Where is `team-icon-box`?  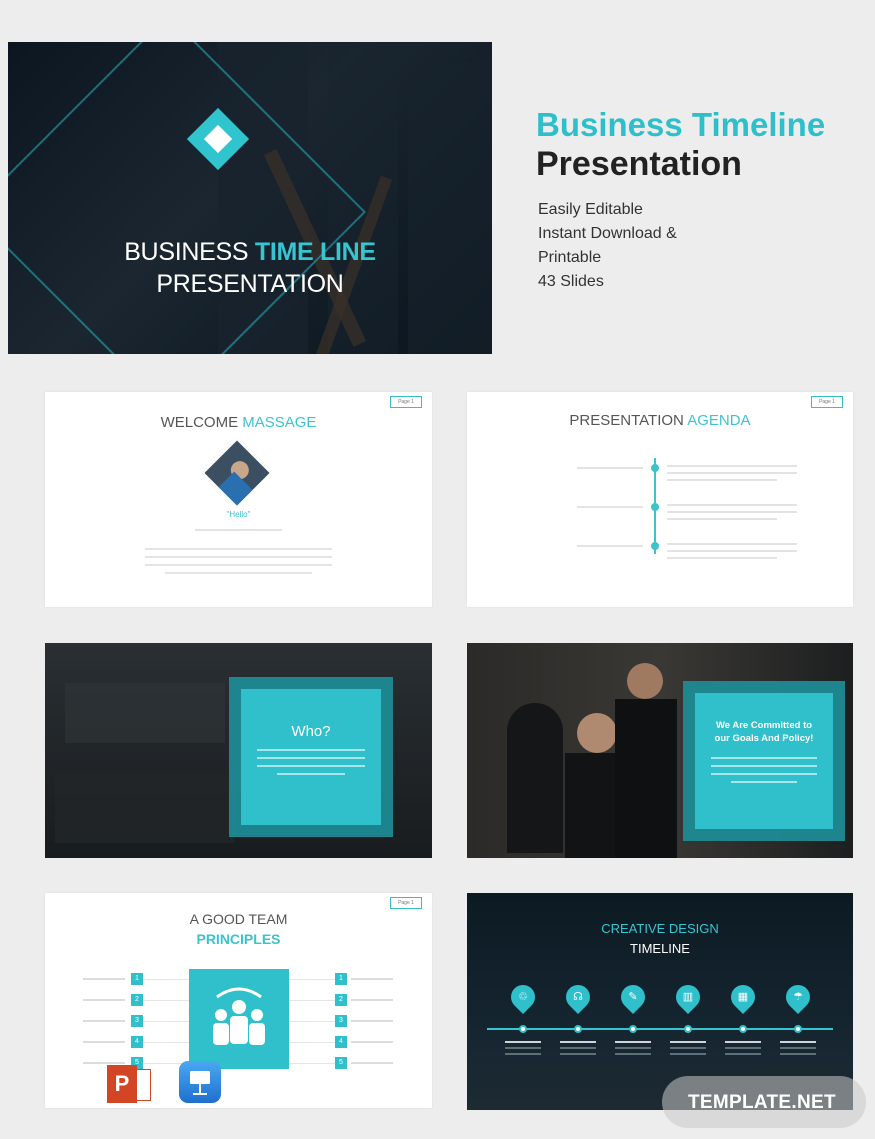
team-icon-box is located at coordinates (239, 1019).